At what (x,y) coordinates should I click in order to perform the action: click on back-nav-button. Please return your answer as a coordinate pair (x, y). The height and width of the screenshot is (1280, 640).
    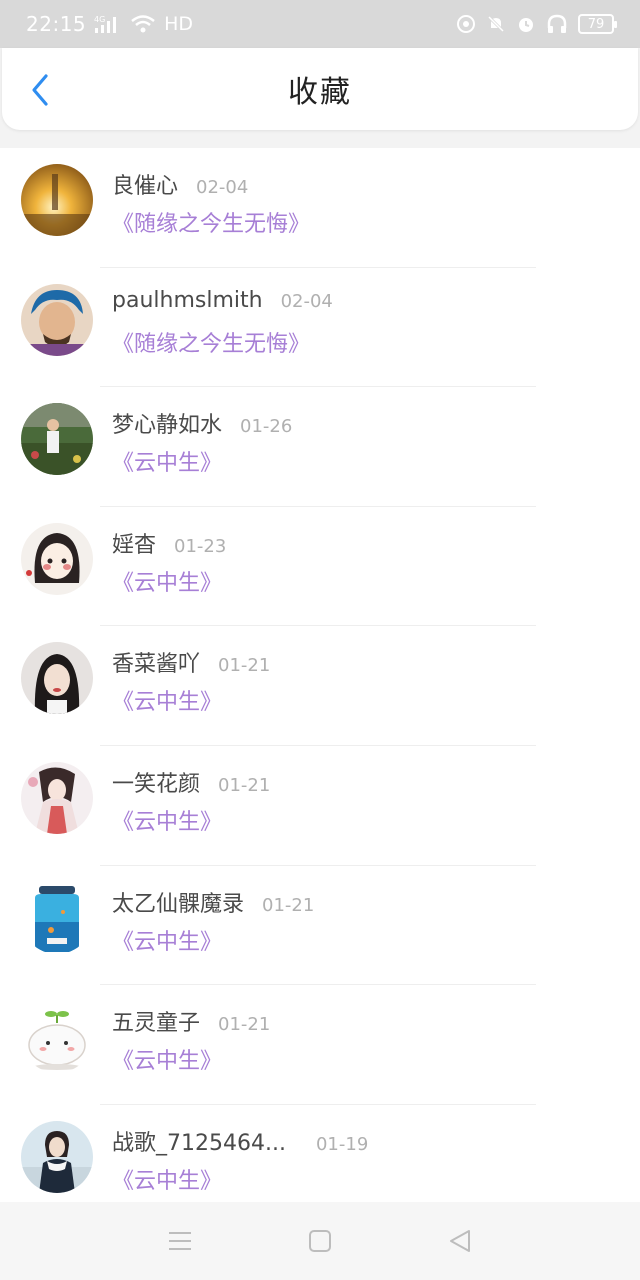
    Looking at the image, I should click on (460, 1241).